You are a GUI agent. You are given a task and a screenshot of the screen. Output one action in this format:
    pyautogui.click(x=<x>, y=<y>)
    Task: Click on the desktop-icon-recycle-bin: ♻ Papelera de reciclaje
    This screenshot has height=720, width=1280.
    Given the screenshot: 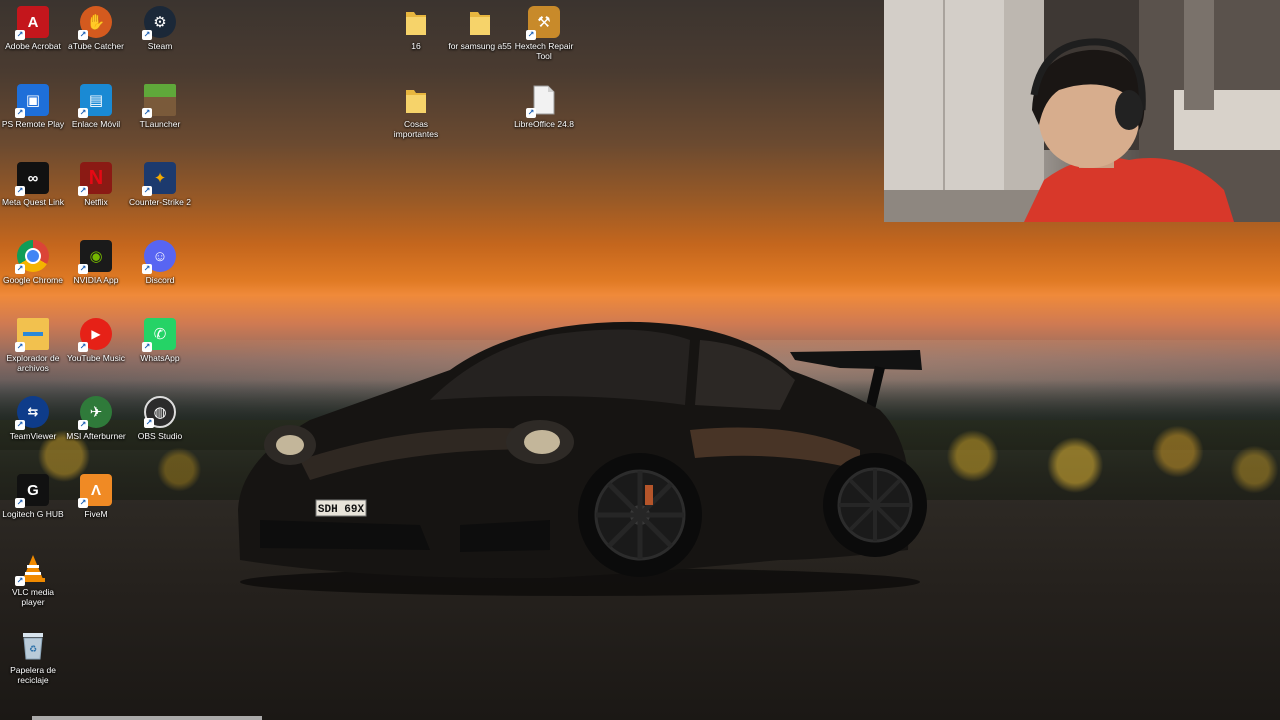 What is the action you would take?
    pyautogui.click(x=33, y=657)
    